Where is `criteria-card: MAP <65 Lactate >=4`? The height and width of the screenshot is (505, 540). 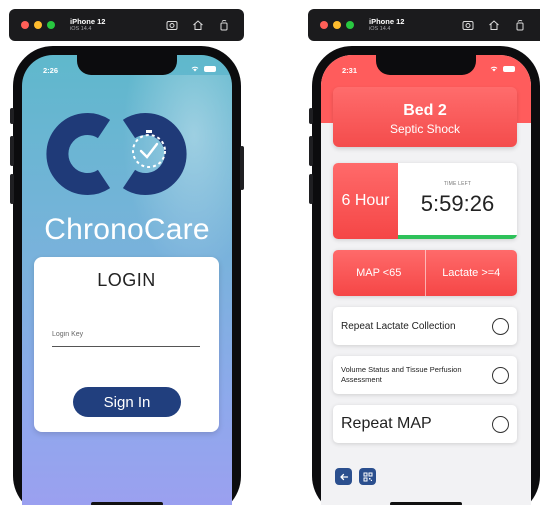 criteria-card: MAP <65 Lactate >=4 is located at coordinates (425, 273).